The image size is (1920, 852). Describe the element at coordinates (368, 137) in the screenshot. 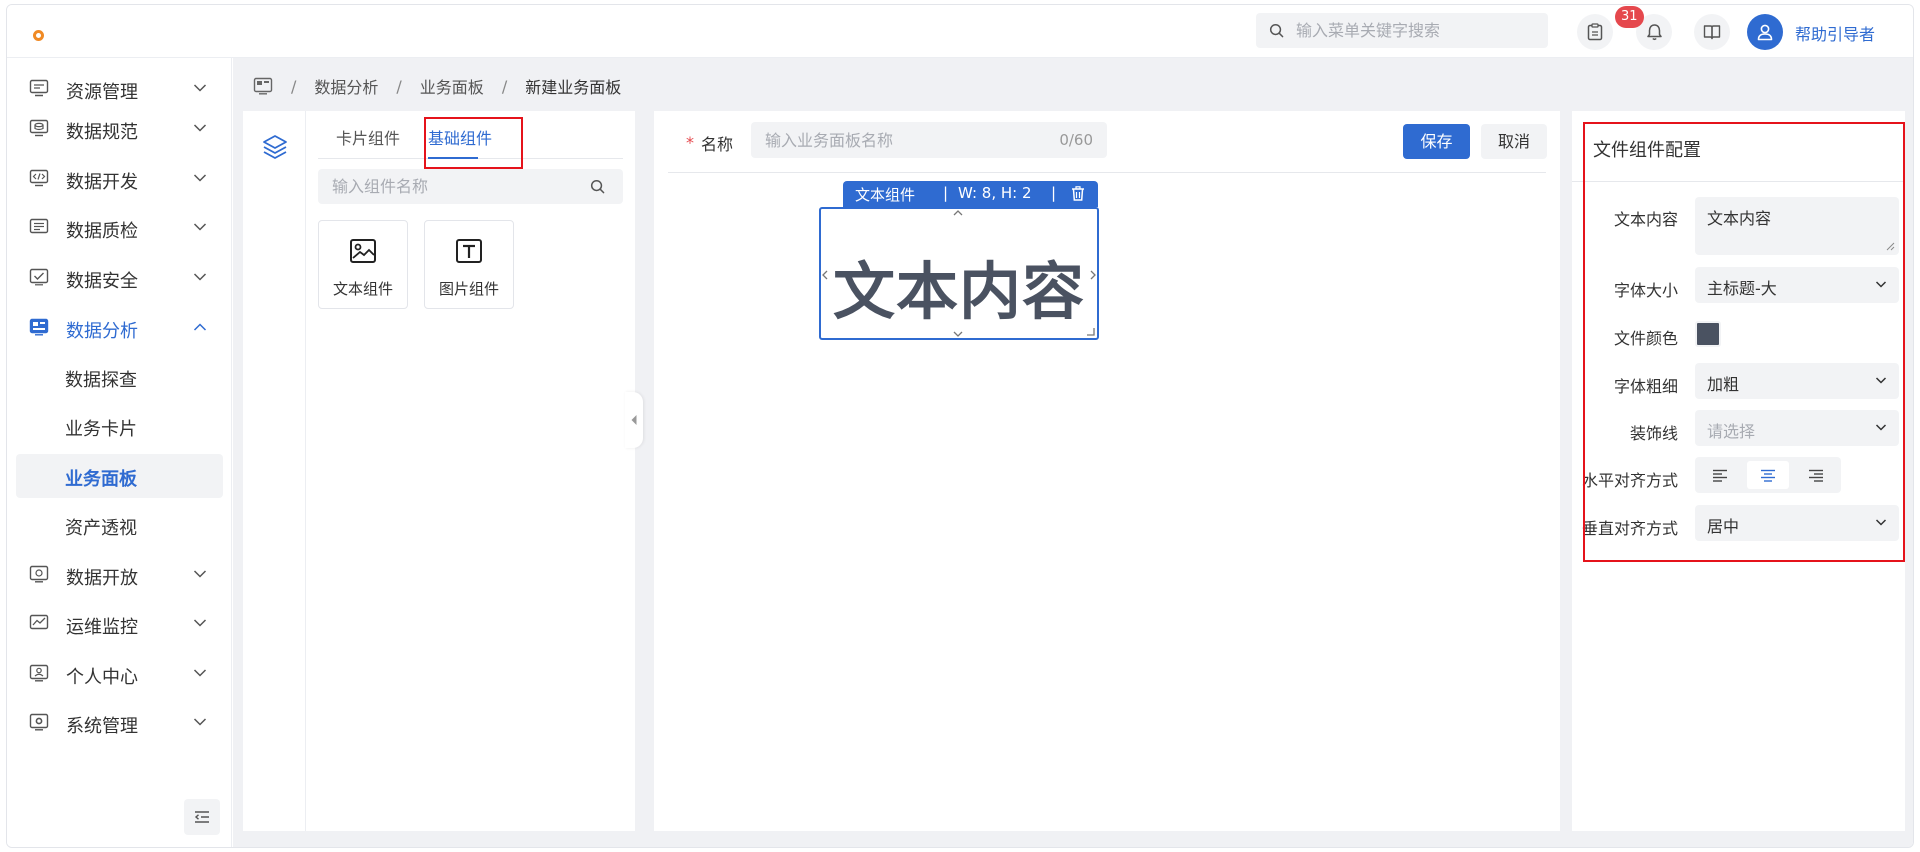

I see `tab-card-components: 卡片组件` at that location.